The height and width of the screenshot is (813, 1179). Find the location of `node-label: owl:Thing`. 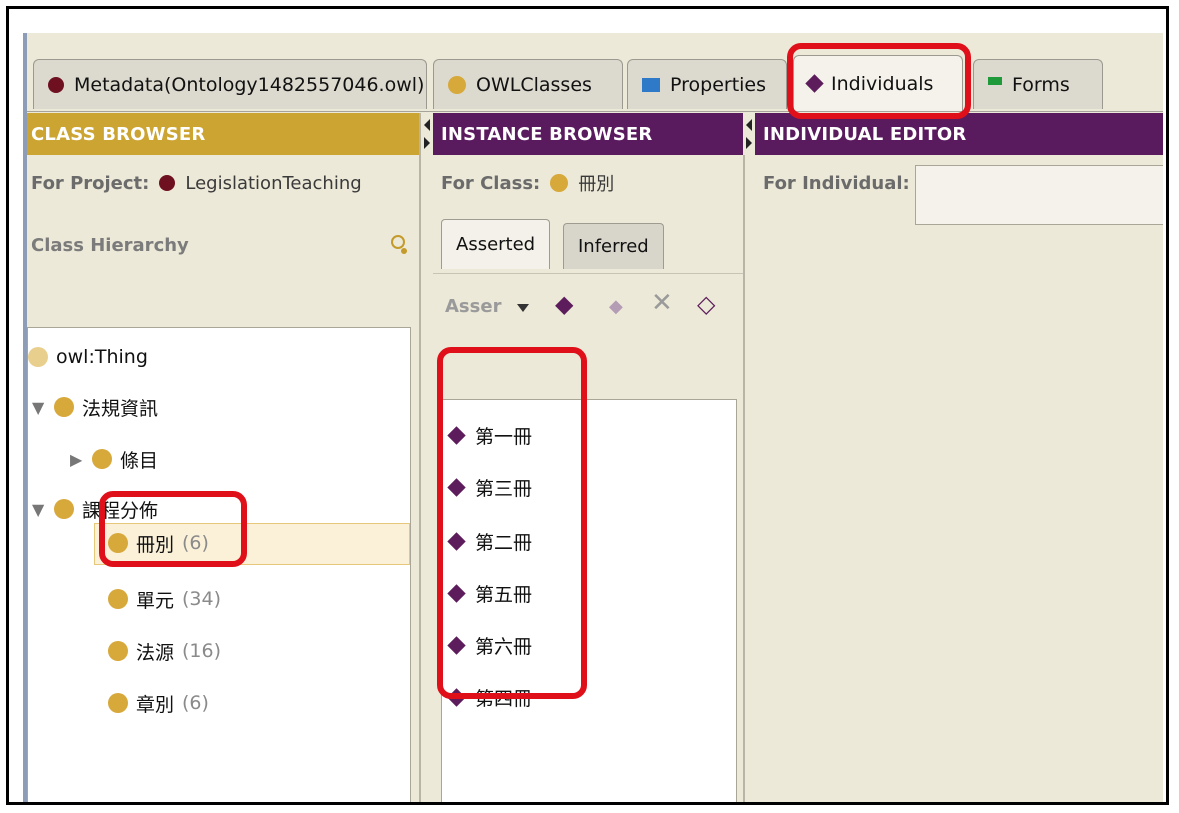

node-label: owl:Thing is located at coordinates (102, 357).